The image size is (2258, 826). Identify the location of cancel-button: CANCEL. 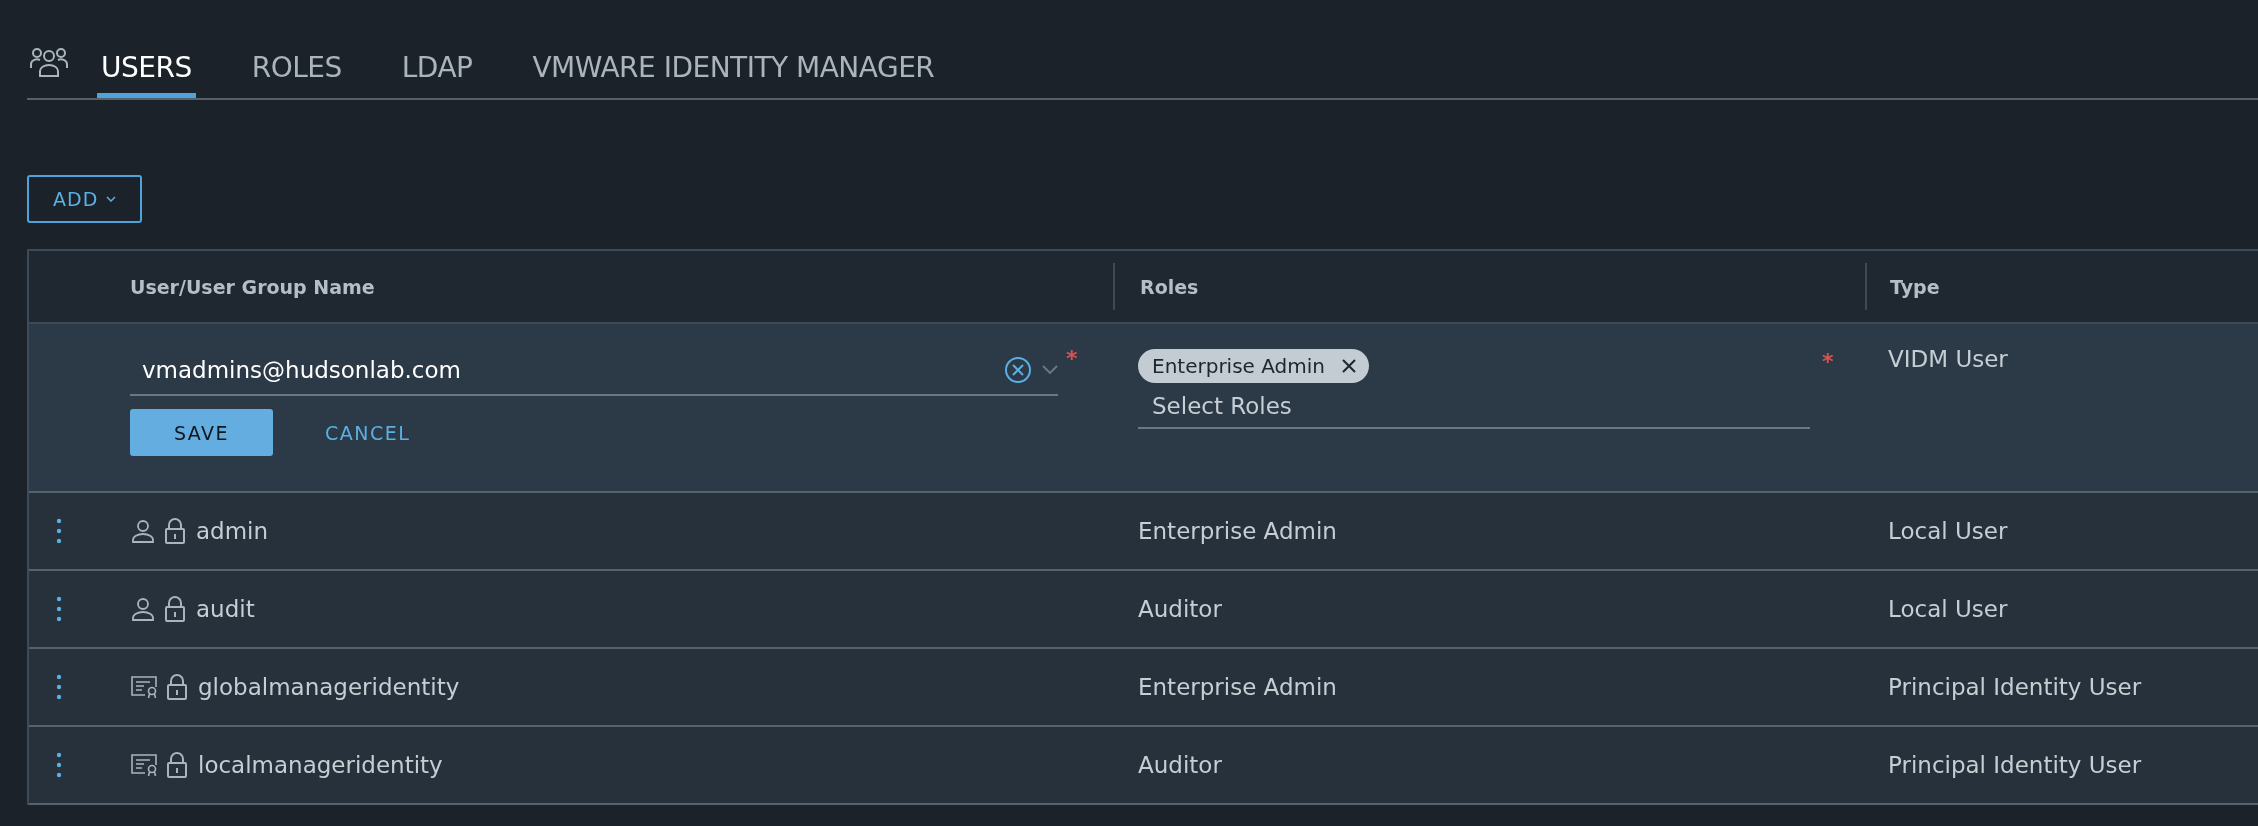
(368, 432).